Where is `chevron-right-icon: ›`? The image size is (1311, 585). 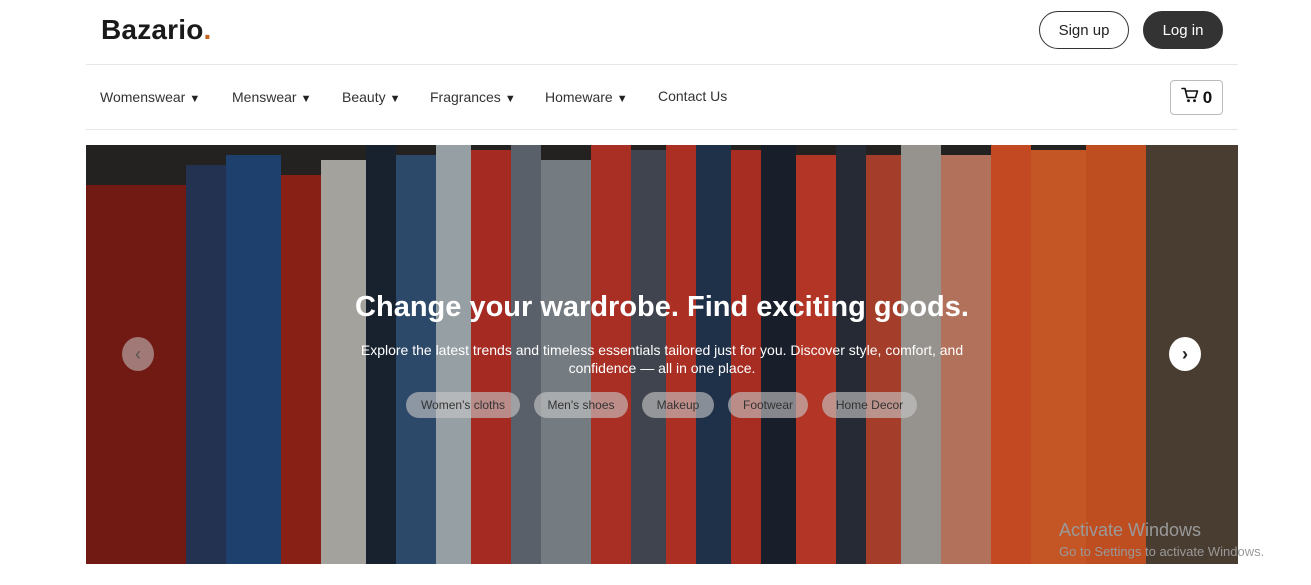
chevron-right-icon: › is located at coordinates (1185, 353).